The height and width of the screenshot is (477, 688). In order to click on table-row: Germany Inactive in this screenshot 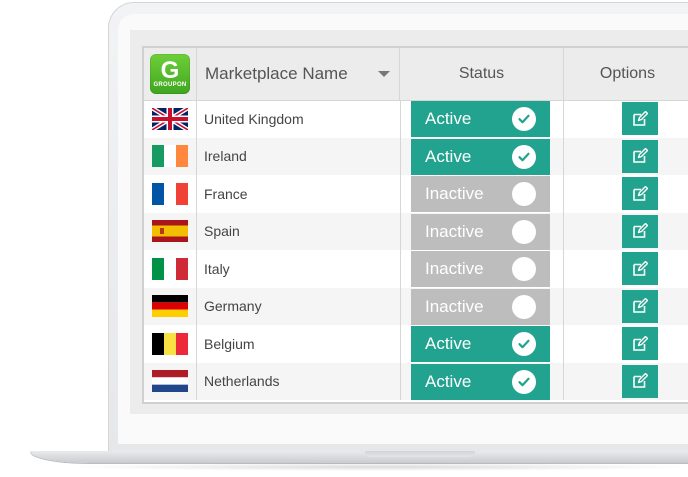, I will do `click(416, 306)`.